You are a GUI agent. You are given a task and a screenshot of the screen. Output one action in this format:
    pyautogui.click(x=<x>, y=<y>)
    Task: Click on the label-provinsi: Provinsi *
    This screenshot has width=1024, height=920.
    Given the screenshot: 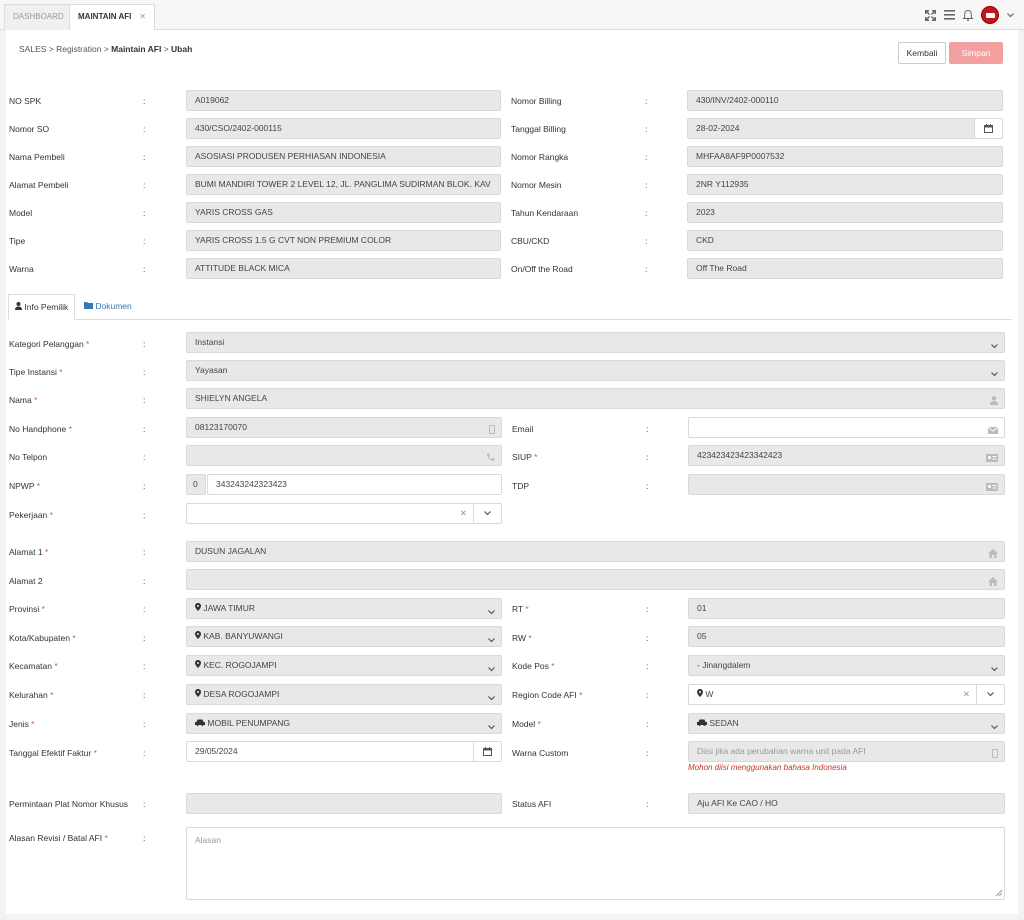 What is the action you would take?
    pyautogui.click(x=27, y=609)
    